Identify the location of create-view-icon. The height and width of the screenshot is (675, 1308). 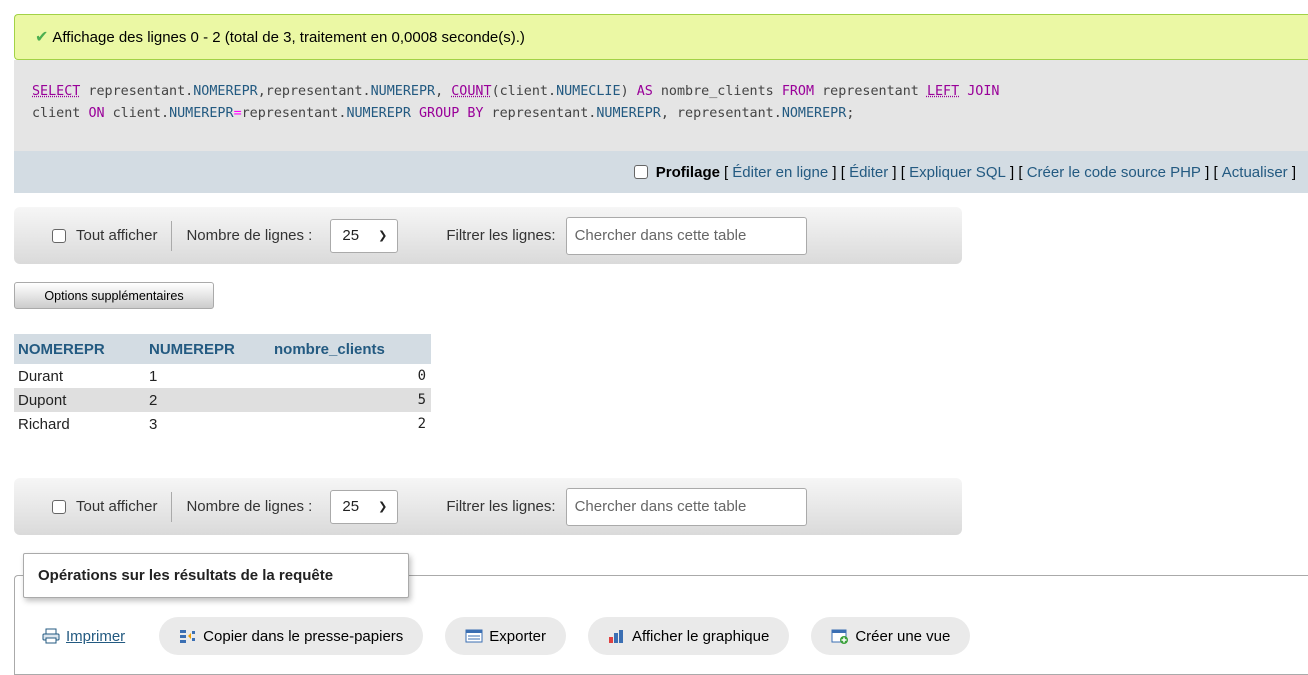
(840, 636).